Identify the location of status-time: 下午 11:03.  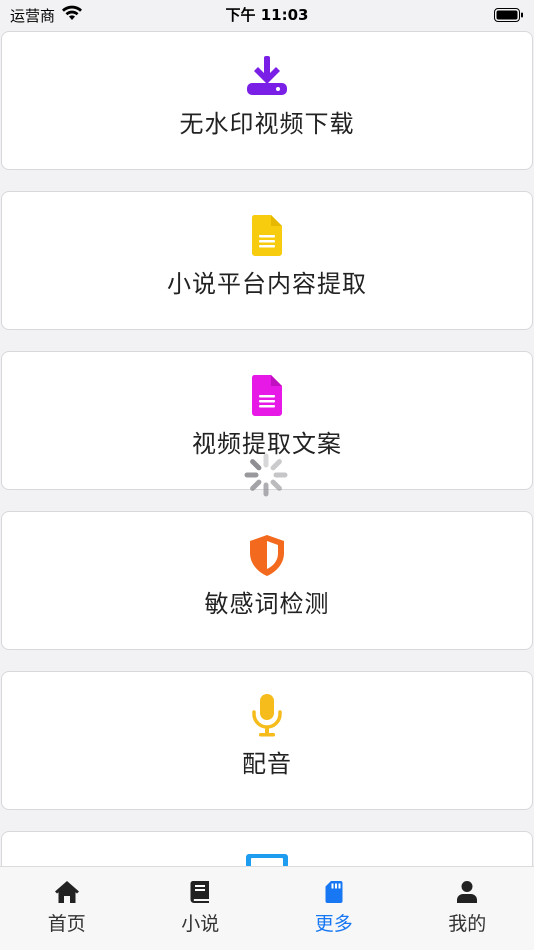
(267, 15).